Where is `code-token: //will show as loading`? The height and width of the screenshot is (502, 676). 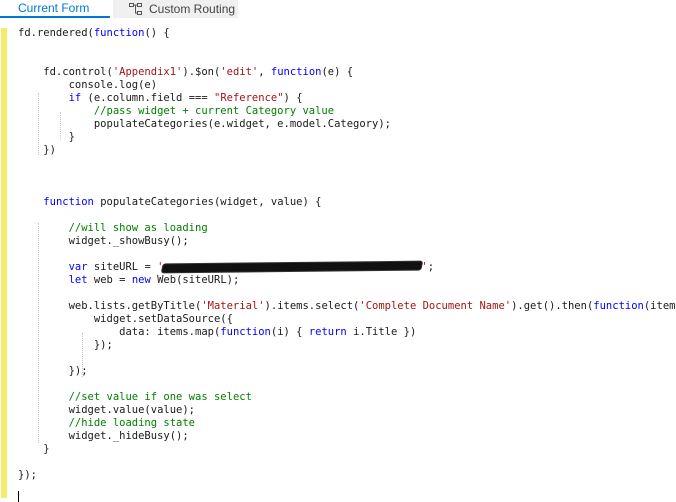 code-token: //will show as loading is located at coordinates (138, 228).